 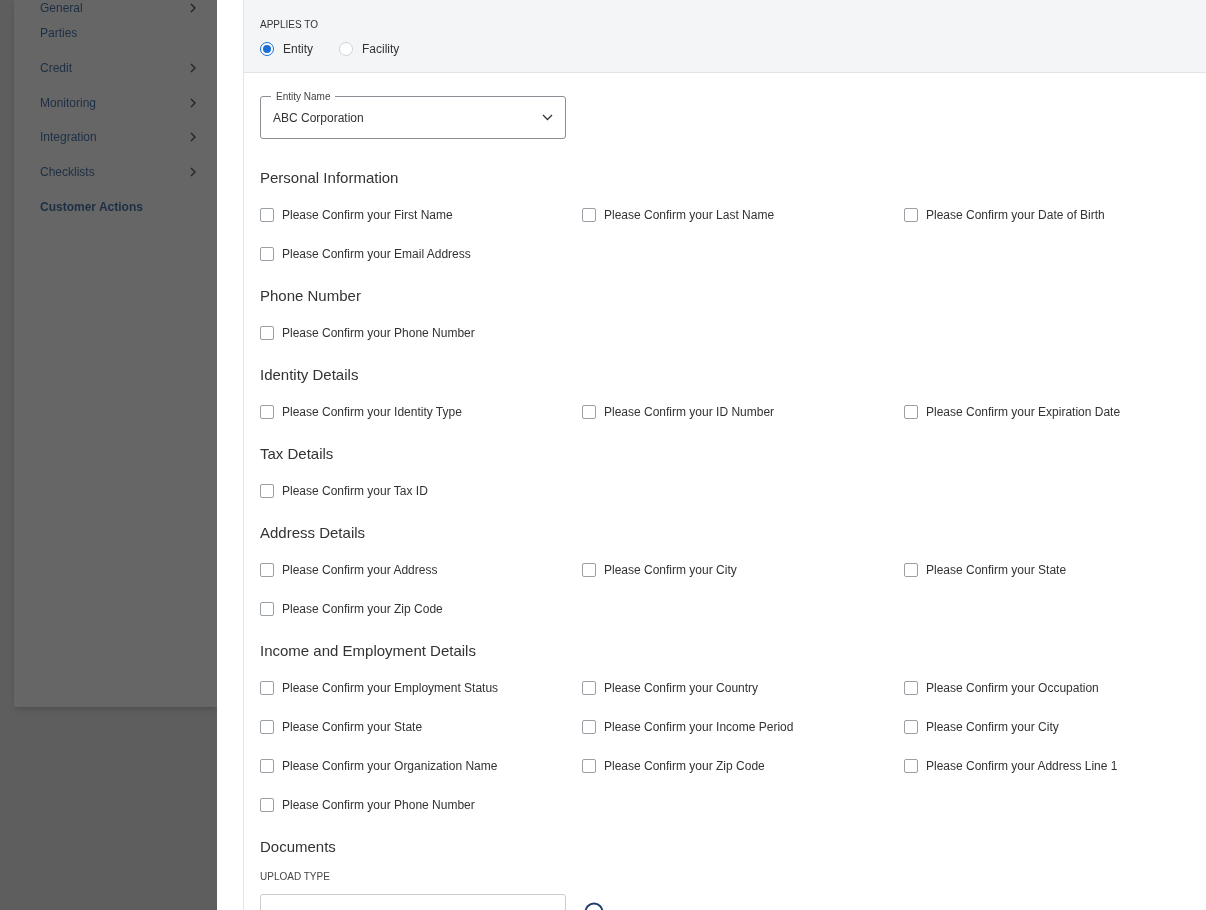 What do you see at coordinates (372, 412) in the screenshot?
I see `checkbox-label: Please Confirm your Identity Type` at bounding box center [372, 412].